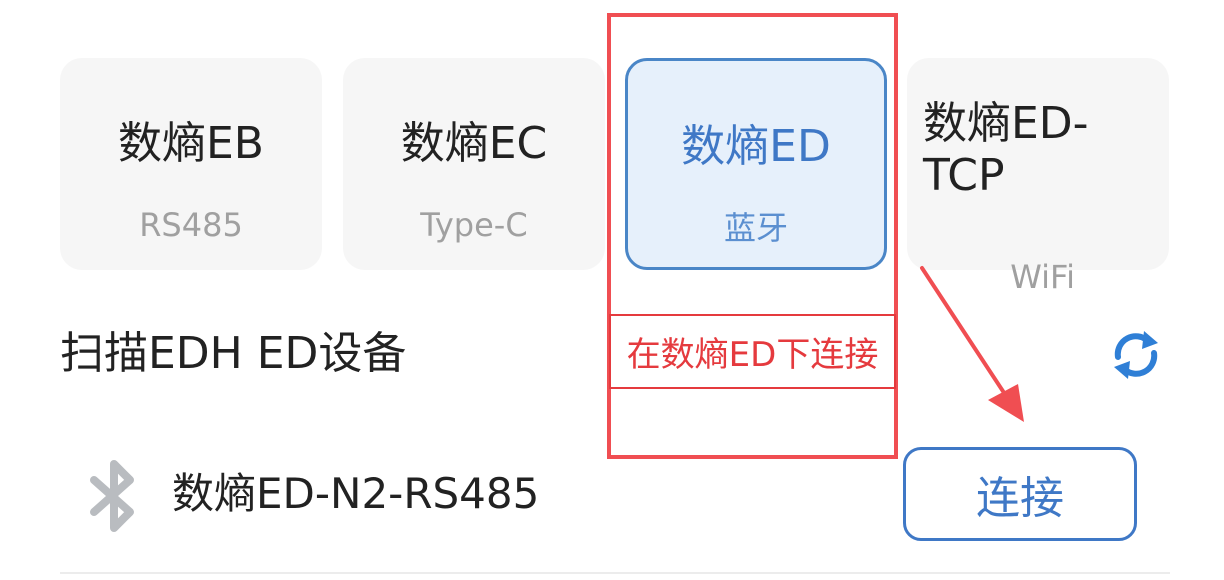 This screenshot has width=1224, height=580. I want to click on device-type-interface: Type-C, so click(474, 225).